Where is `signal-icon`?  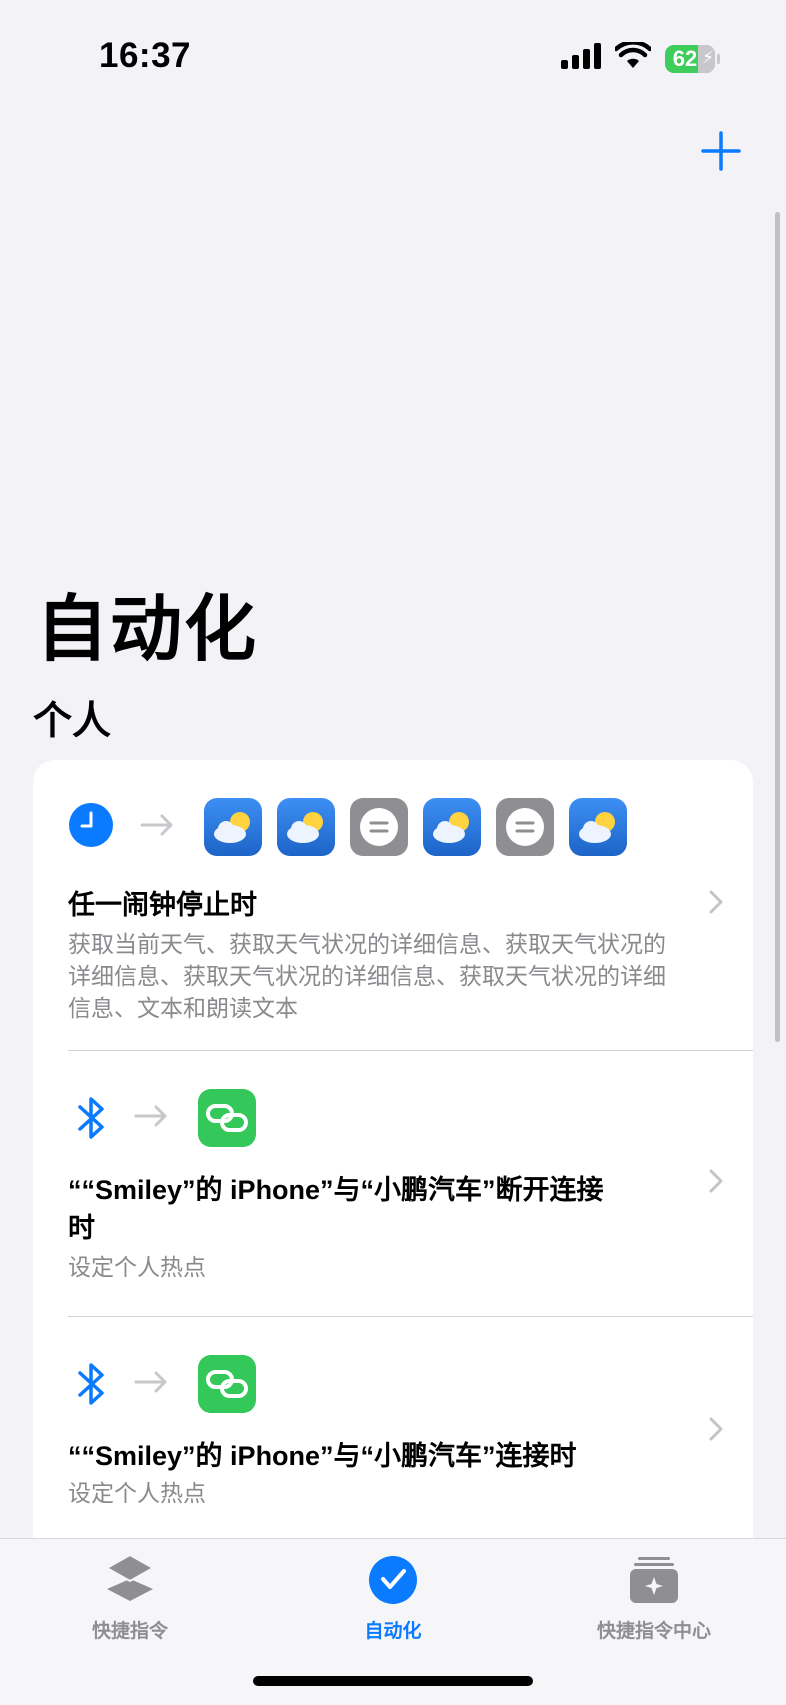
signal-icon is located at coordinates (581, 58).